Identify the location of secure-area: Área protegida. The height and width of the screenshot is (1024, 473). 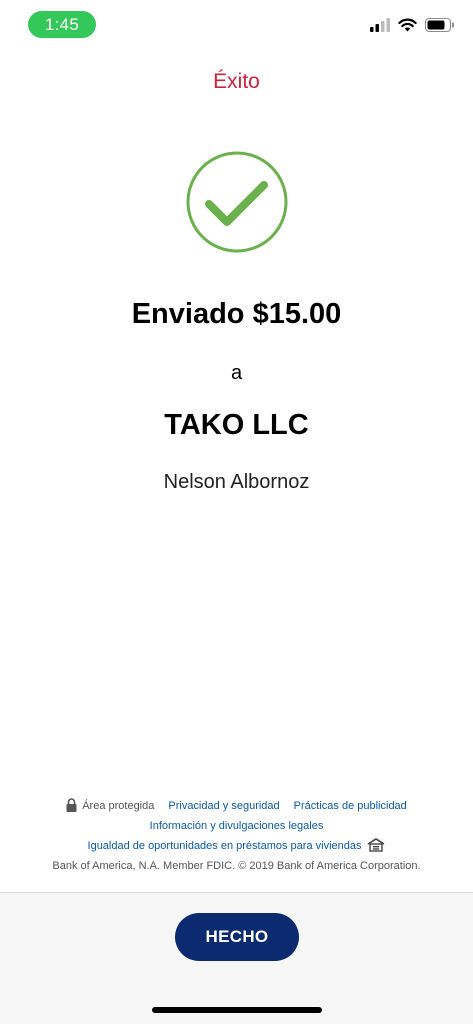
(110, 806).